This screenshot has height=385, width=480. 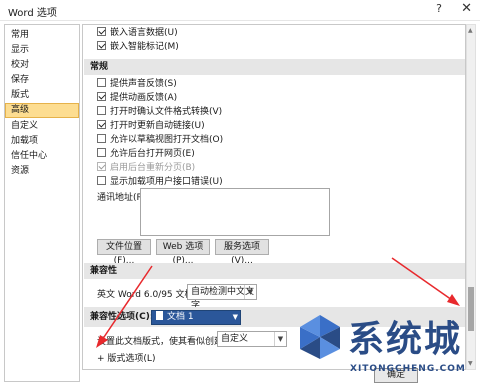 I want to click on section-general: 常规, so click(x=274, y=67).